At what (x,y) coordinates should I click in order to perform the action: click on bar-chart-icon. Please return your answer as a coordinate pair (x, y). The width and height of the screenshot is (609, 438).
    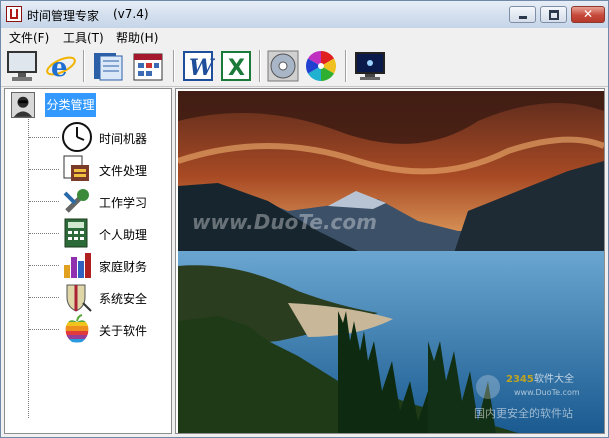
    Looking at the image, I should click on (77, 265).